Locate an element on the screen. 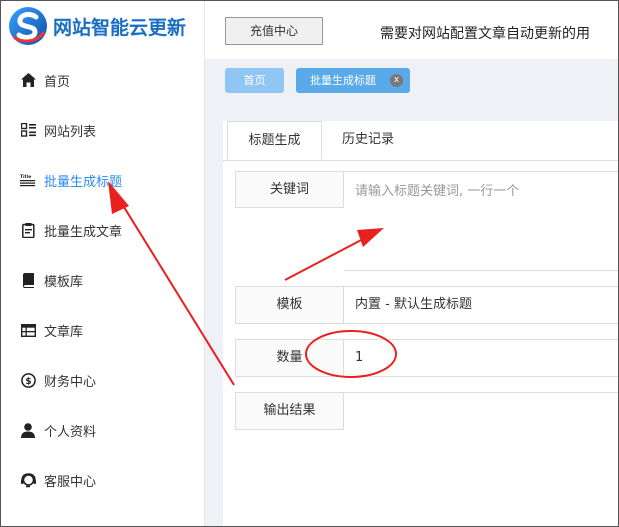  quantity-input: 1 is located at coordinates (481, 358).